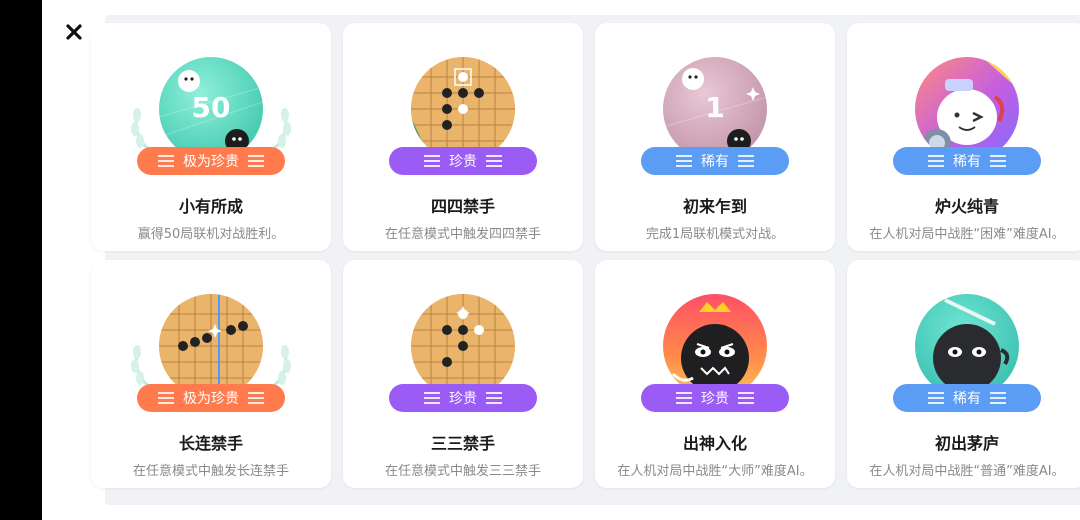 The height and width of the screenshot is (520, 1080). Describe the element at coordinates (967, 346) in the screenshot. I see `badge-normal-ai-icon` at that location.